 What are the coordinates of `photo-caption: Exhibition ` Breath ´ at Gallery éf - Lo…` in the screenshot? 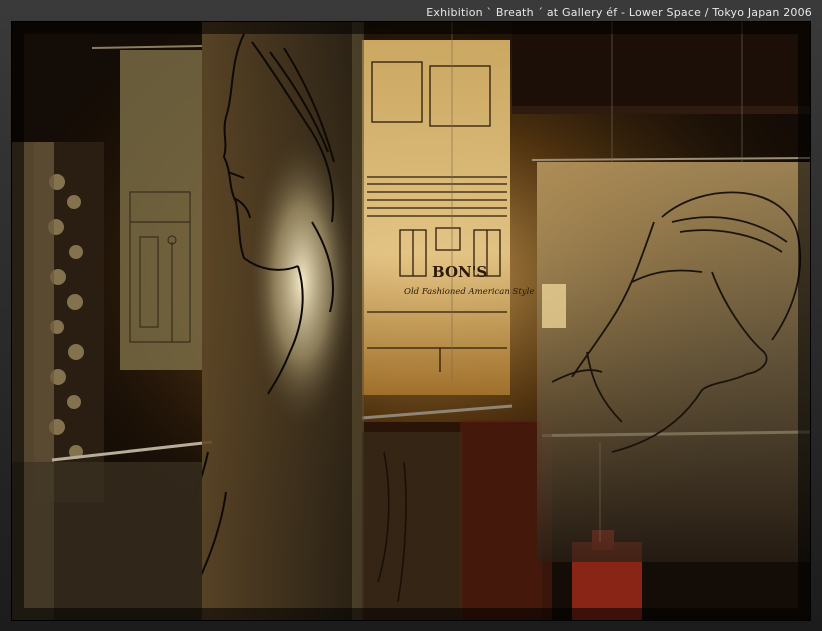 It's located at (619, 12).